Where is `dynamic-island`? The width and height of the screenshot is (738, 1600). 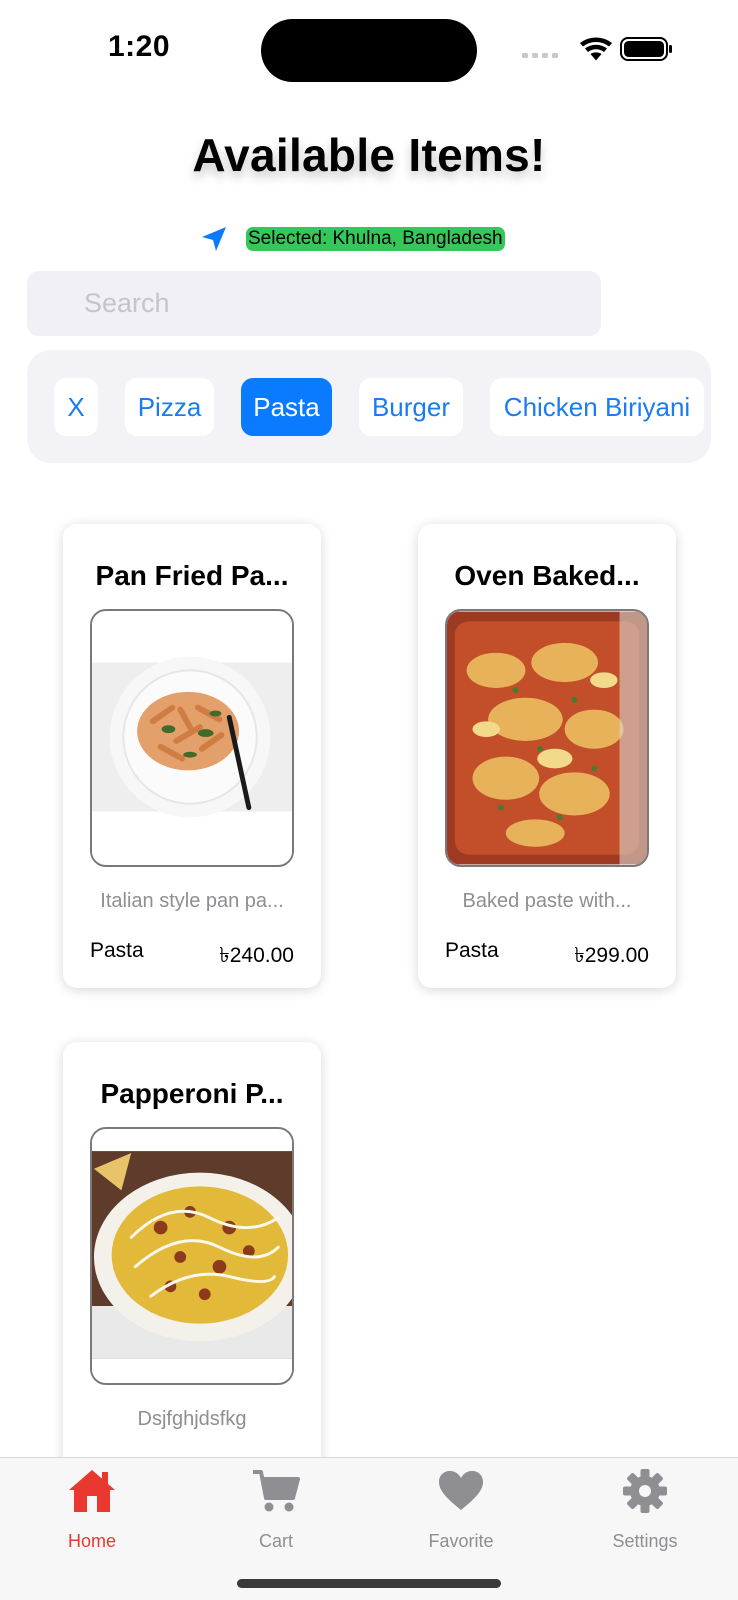 dynamic-island is located at coordinates (369, 50).